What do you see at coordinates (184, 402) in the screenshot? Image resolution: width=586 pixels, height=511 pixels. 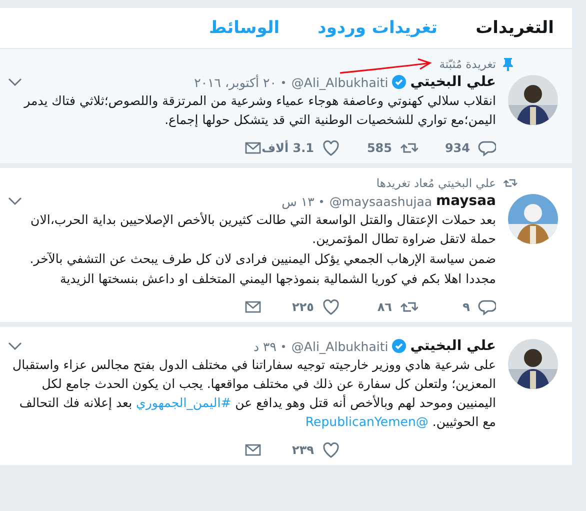 I see `hashtag-link: #اليمن_الجمهوري` at bounding box center [184, 402].